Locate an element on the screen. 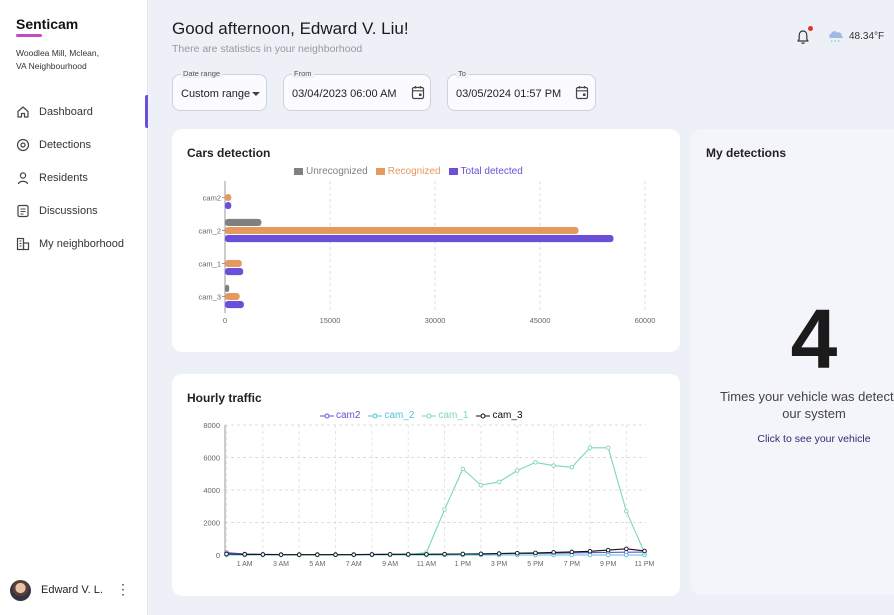  person-icon is located at coordinates (23, 178).